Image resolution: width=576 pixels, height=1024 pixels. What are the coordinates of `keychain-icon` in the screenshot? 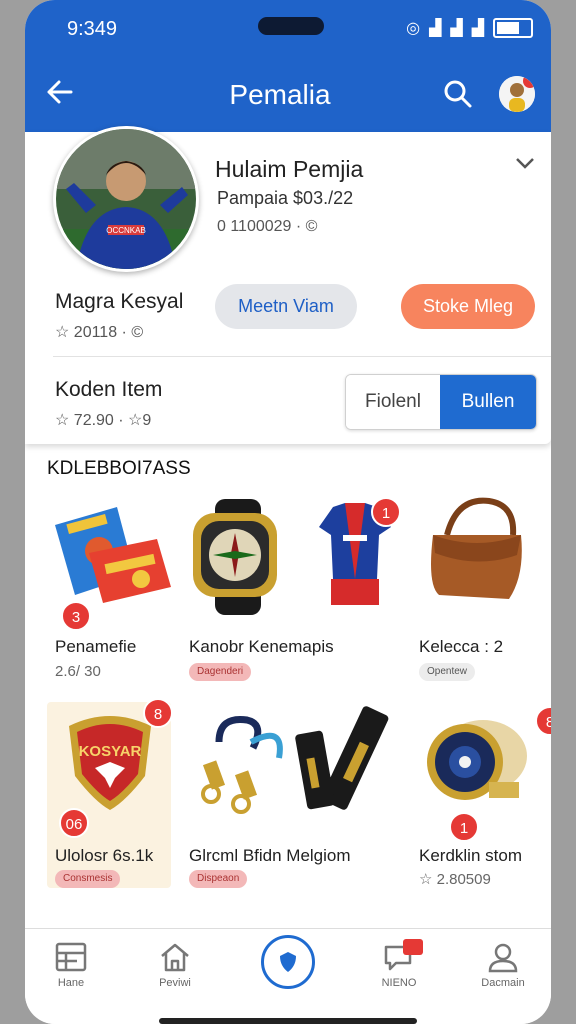 It's located at (249, 758).